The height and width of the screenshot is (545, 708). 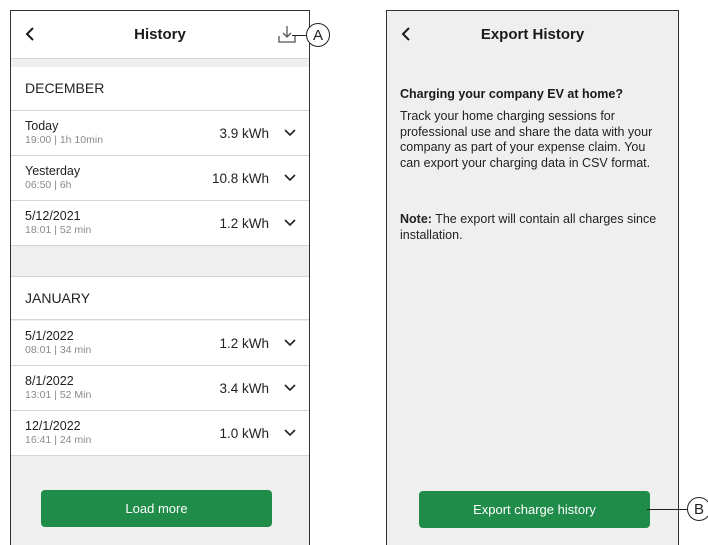 What do you see at coordinates (160, 298) in the screenshot?
I see `month-header-january: JANUARY` at bounding box center [160, 298].